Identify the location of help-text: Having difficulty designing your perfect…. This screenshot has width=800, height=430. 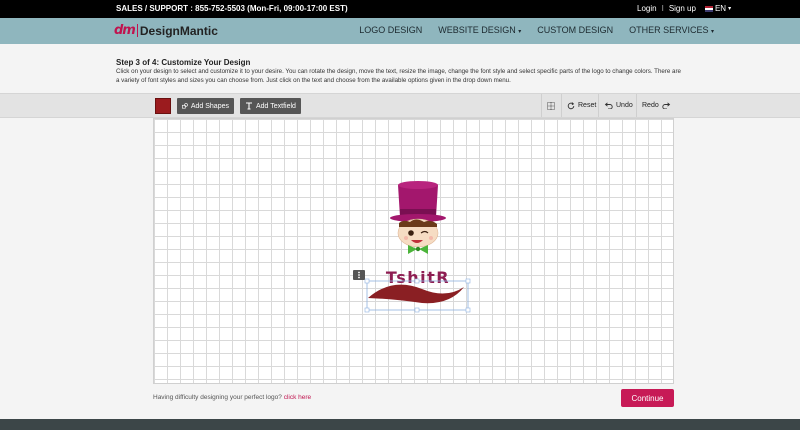
(232, 397).